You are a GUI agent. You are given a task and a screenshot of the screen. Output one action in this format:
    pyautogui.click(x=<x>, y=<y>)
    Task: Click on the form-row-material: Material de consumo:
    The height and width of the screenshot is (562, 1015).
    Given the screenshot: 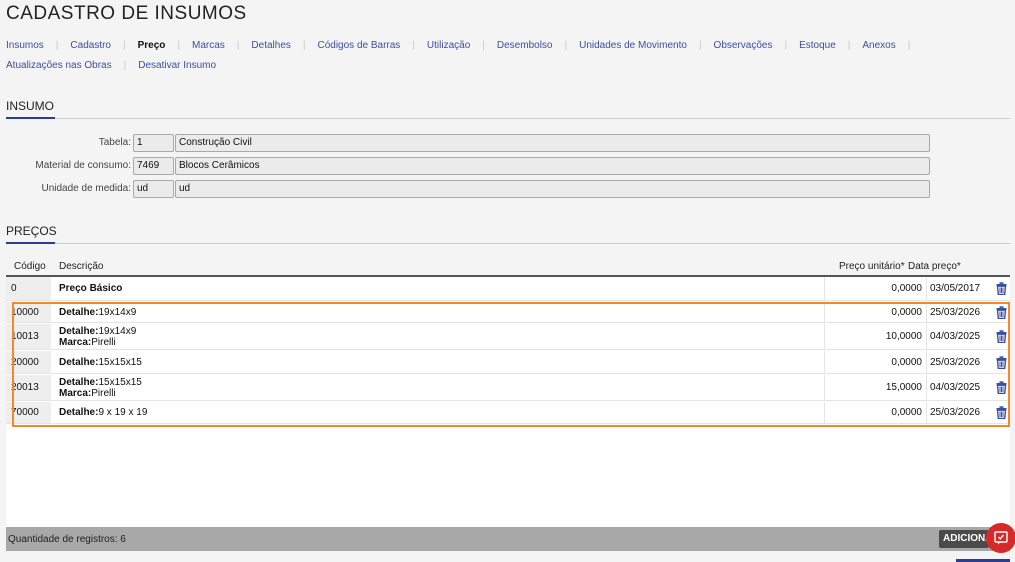 What is the action you would take?
    pyautogui.click(x=65, y=166)
    